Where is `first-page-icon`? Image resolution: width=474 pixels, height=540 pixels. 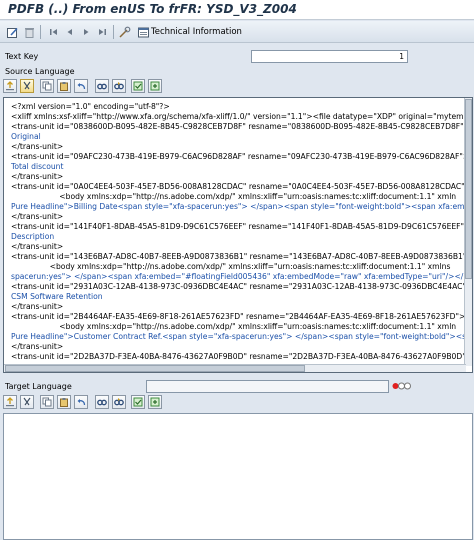
first-page-icon is located at coordinates (54, 32).